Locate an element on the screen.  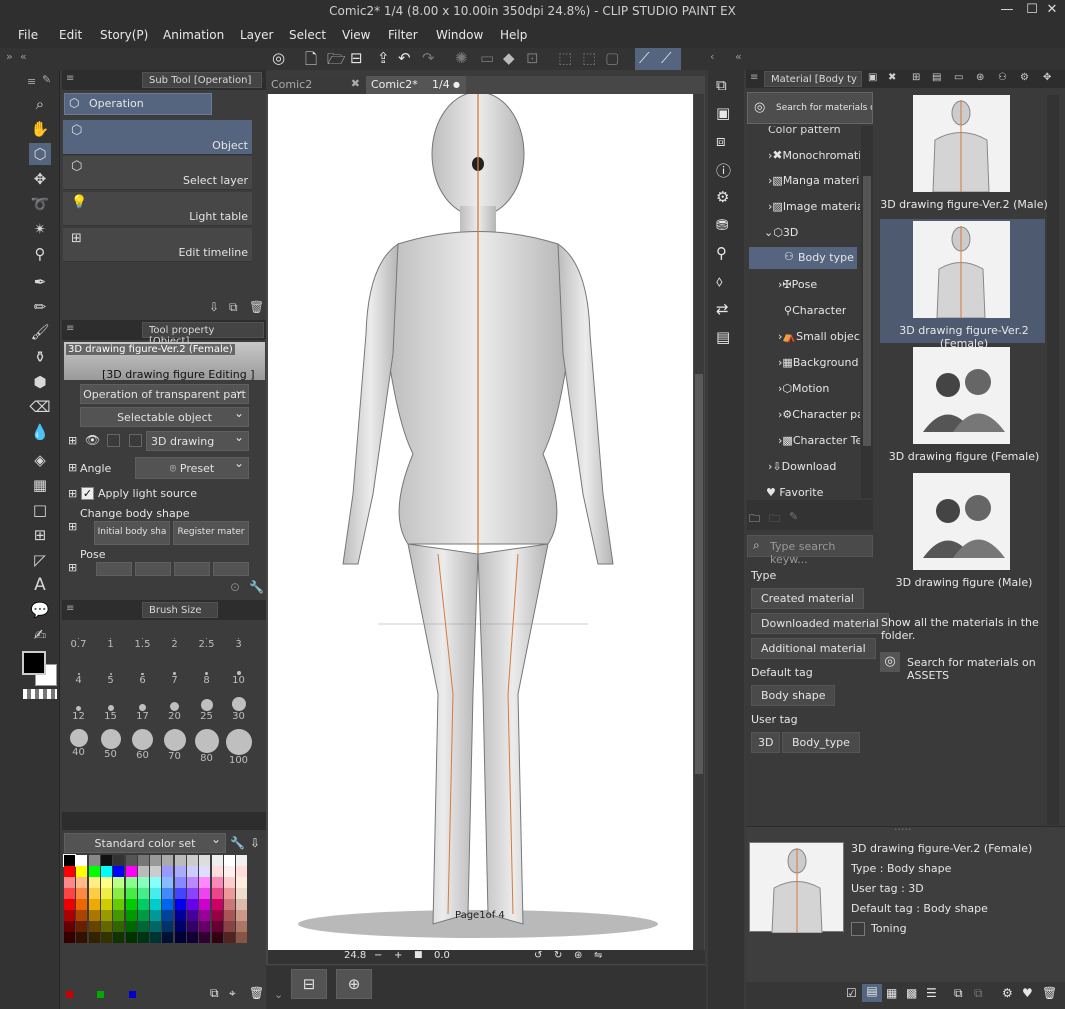
undo-icon: ↶ is located at coordinates (404, 58).